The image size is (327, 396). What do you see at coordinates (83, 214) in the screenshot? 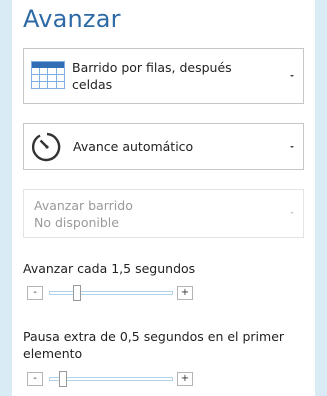
I see `advance-sweep-label: Avanzar barrido No disponible` at bounding box center [83, 214].